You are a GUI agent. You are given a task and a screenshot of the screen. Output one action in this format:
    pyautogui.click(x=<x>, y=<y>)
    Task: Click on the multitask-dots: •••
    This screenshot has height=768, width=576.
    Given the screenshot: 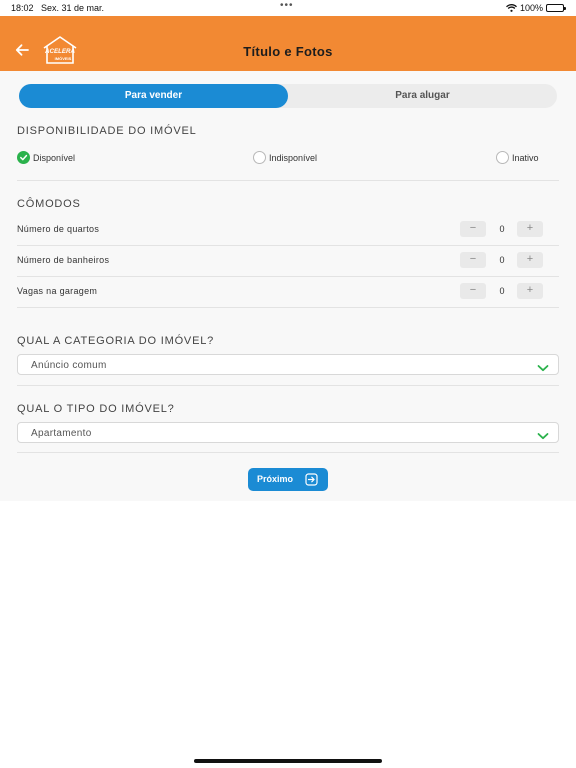 What is the action you would take?
    pyautogui.click(x=287, y=5)
    